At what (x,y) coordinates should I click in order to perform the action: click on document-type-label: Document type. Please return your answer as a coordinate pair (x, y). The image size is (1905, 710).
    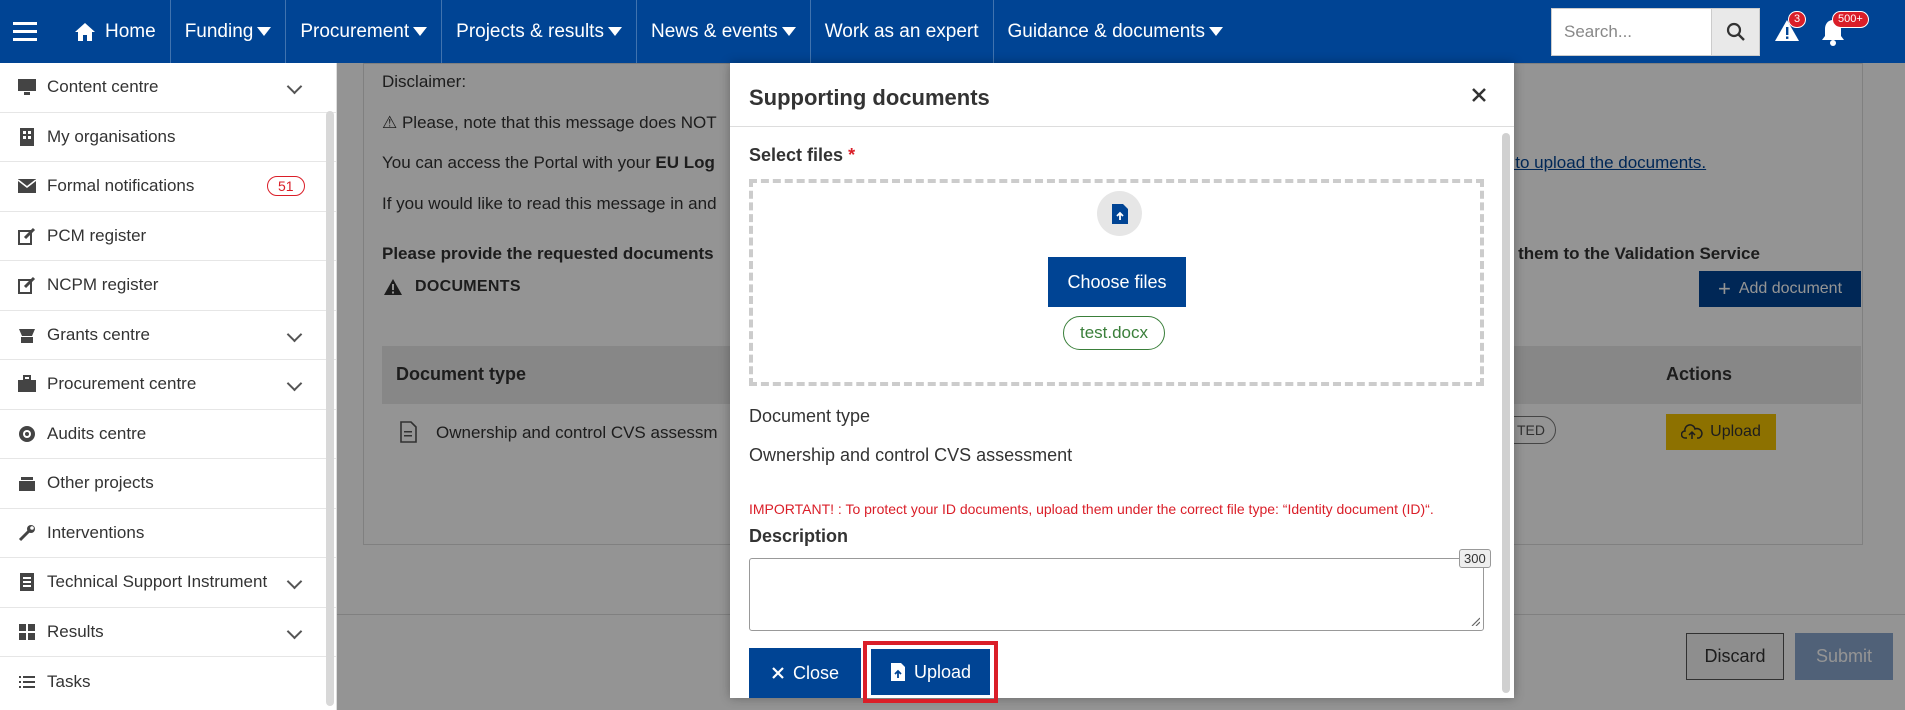
    Looking at the image, I should click on (810, 416).